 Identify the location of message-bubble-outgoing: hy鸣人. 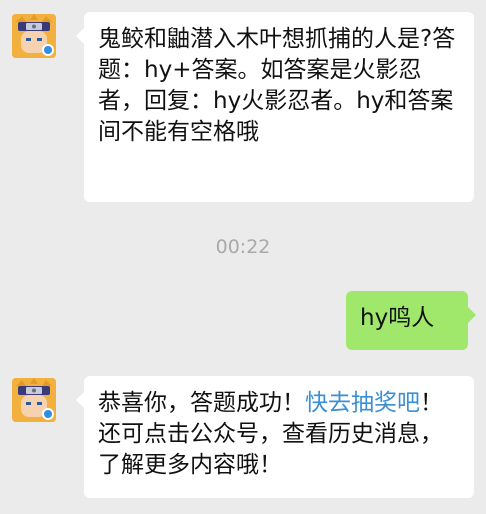
(411, 320).